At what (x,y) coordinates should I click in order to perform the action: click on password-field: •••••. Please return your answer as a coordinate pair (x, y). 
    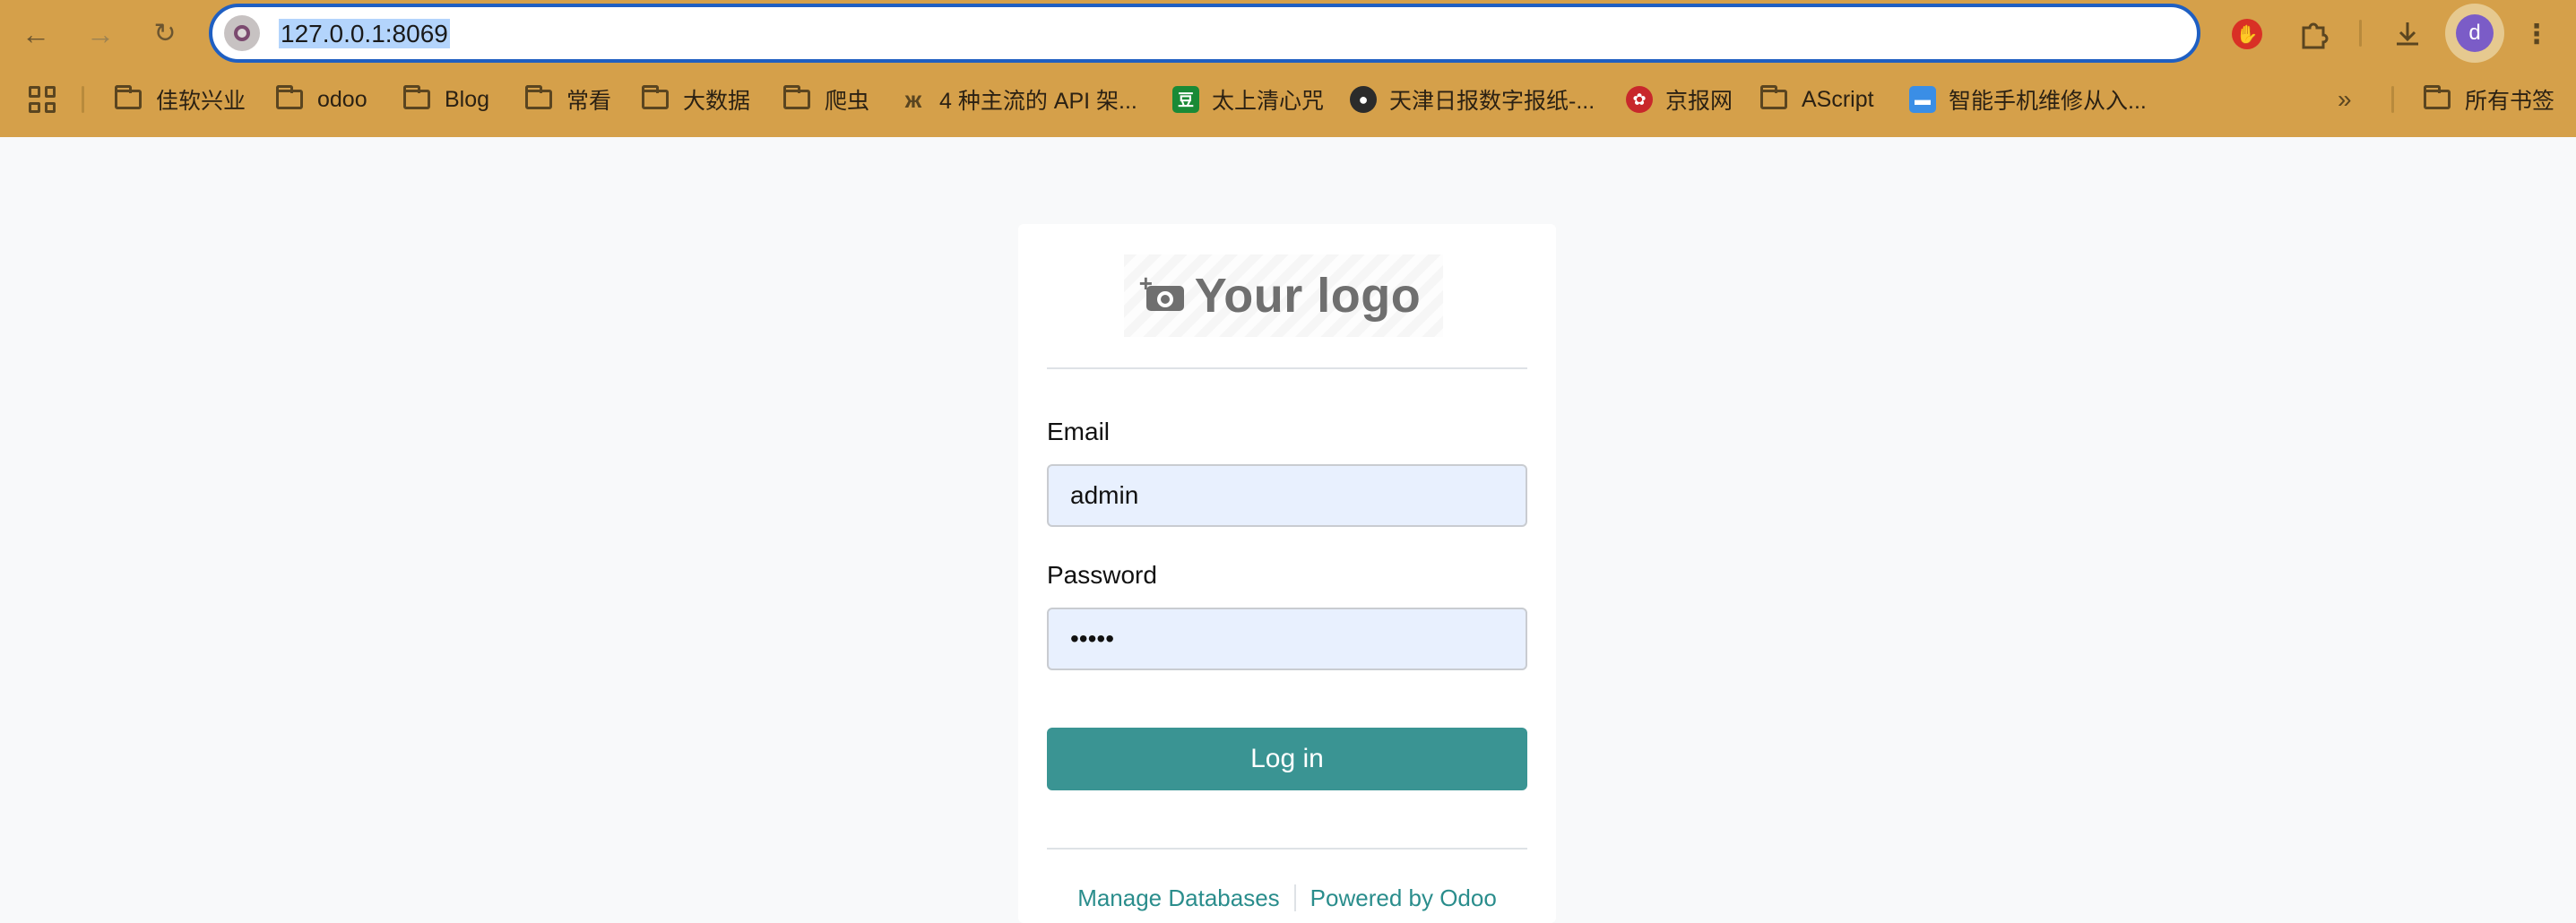
    Looking at the image, I should click on (1287, 639).